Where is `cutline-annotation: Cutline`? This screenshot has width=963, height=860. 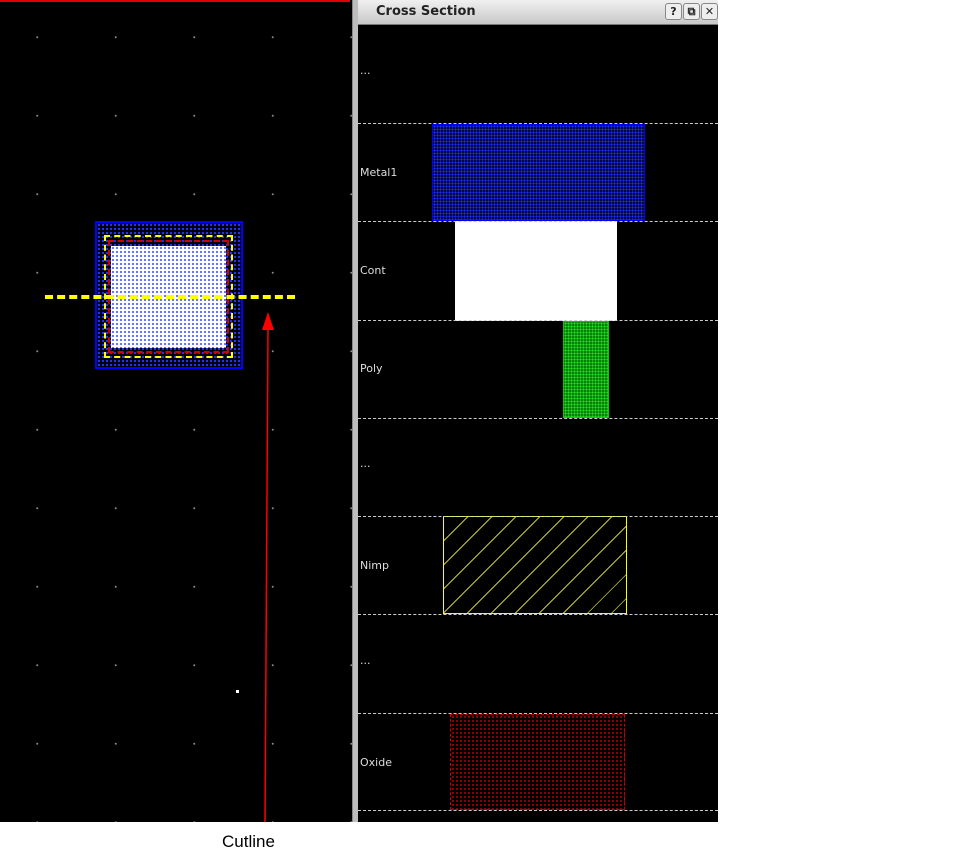
cutline-annotation: Cutline is located at coordinates (248, 841).